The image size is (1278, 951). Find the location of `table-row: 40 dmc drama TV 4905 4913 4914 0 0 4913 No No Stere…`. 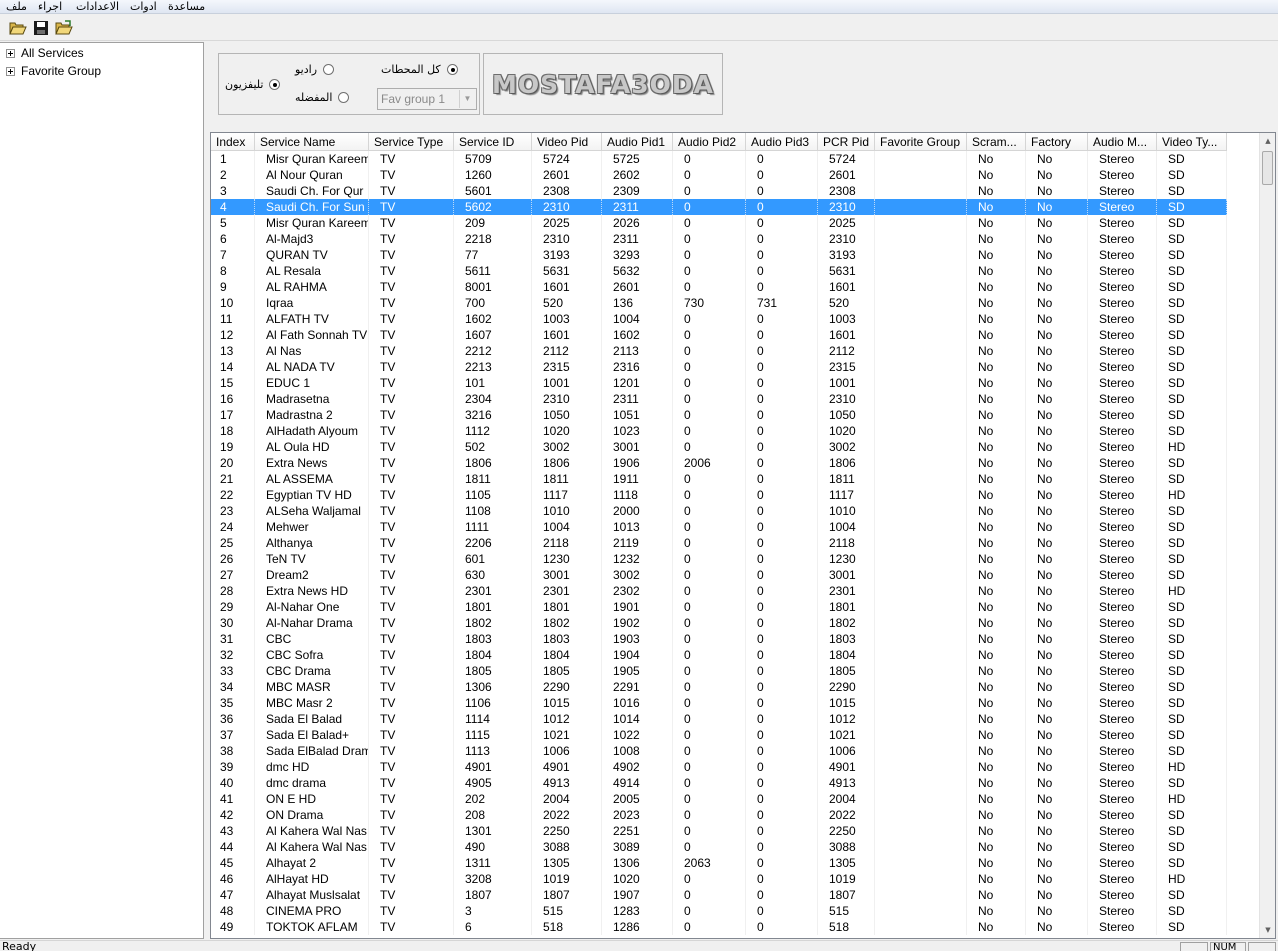

table-row: 40 dmc drama TV 4905 4913 4914 0 0 4913 No No Stere… is located at coordinates (719, 783).